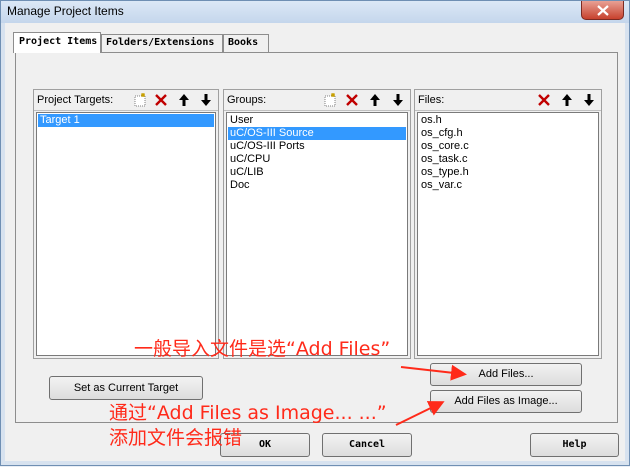  I want to click on tab-project-items: Project Items, so click(57, 42).